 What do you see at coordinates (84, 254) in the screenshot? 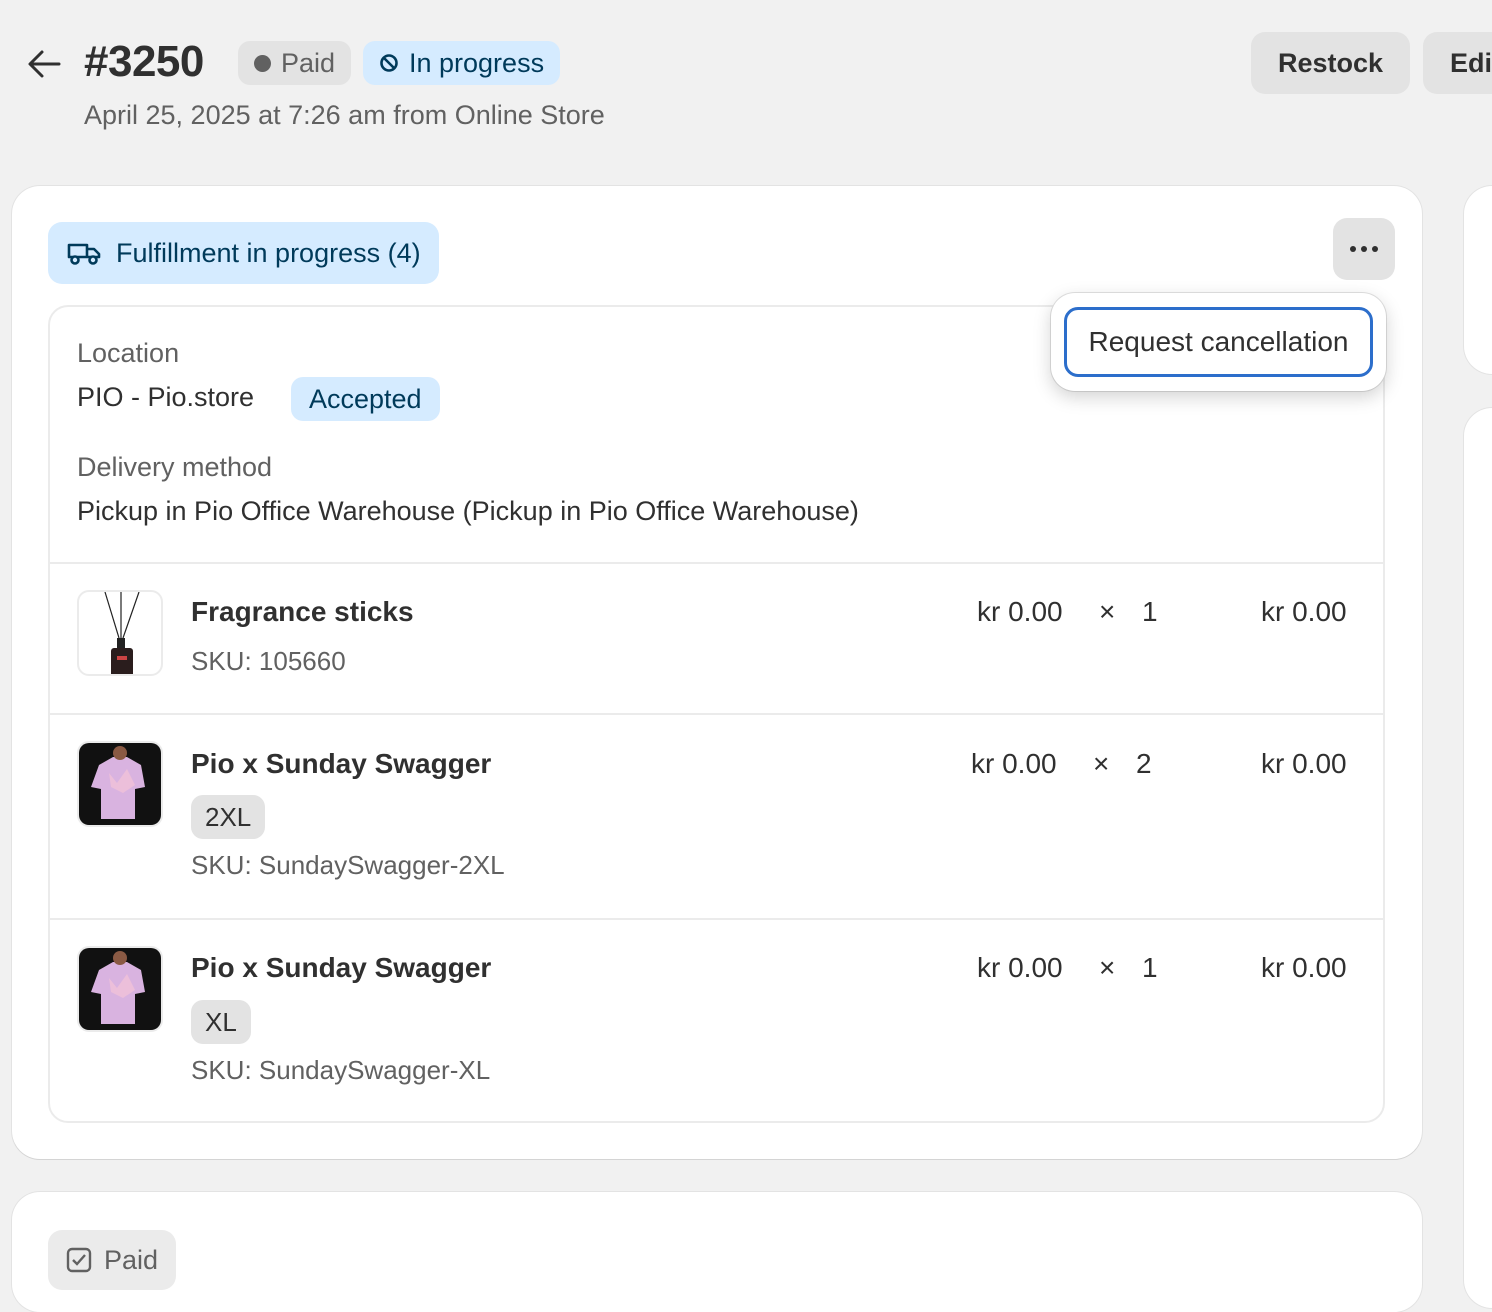
I see `delivery-truck-icon` at bounding box center [84, 254].